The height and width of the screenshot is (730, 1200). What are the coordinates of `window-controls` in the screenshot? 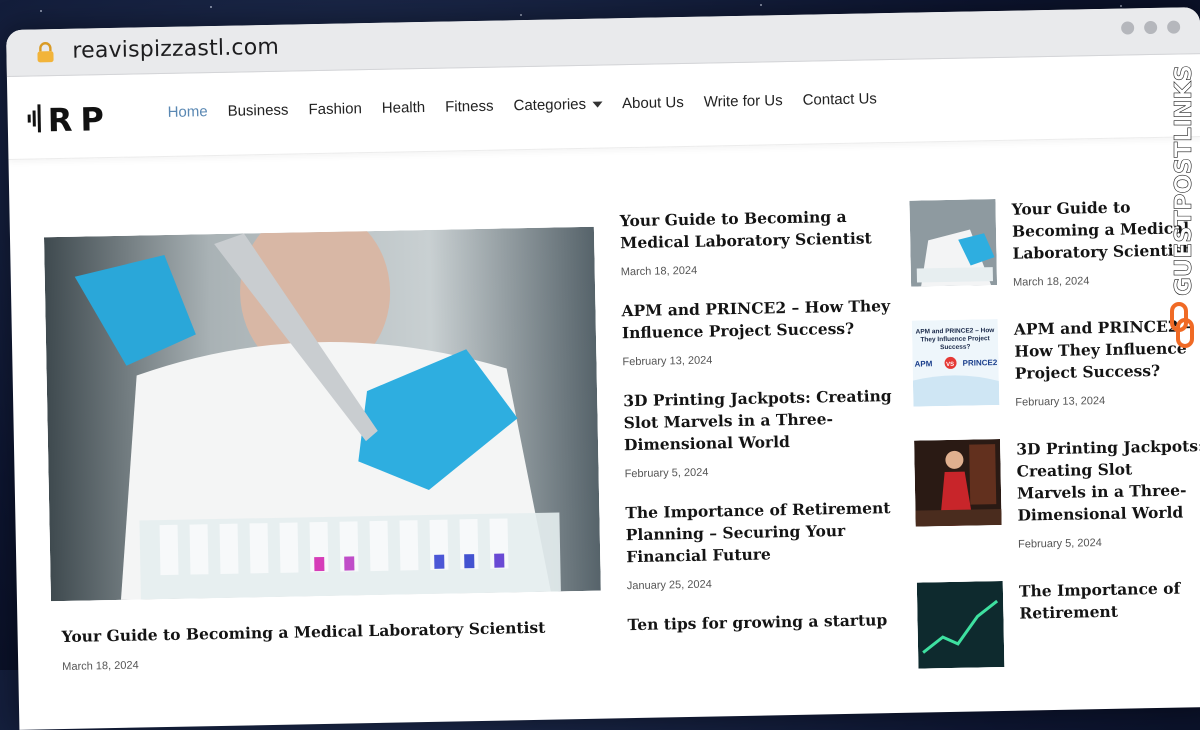 It's located at (1151, 27).